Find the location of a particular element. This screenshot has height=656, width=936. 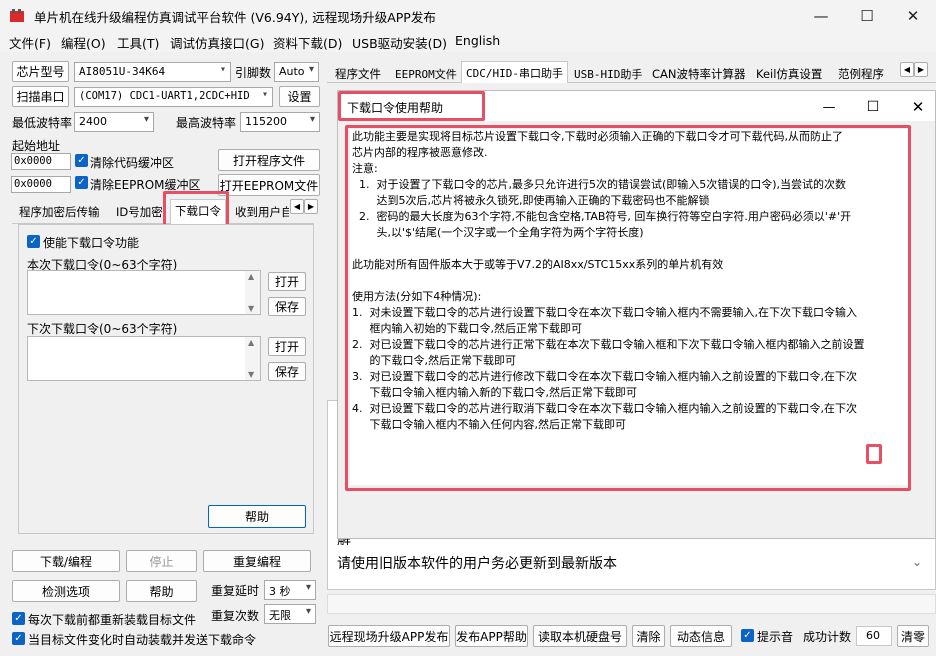

download-program-button: 下载/编程 is located at coordinates (66, 561).